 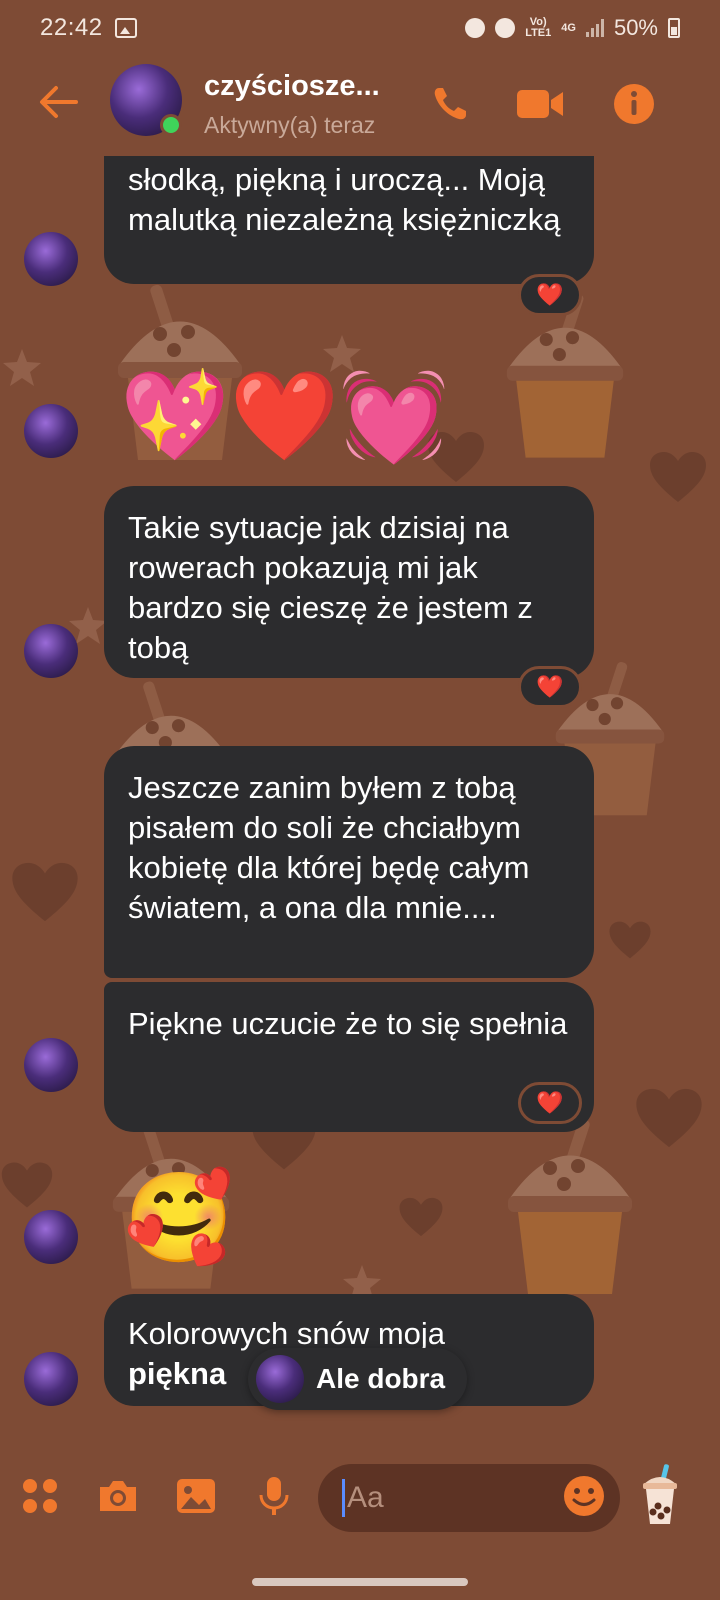 I want to click on video-call-button, so click(x=540, y=104).